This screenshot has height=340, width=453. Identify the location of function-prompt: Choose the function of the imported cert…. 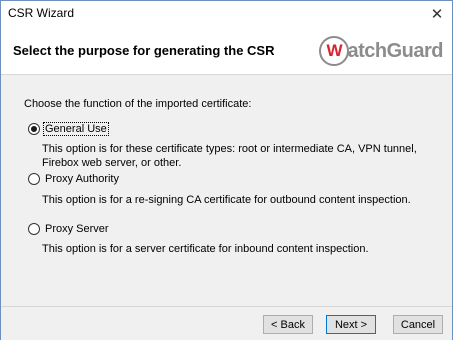
(138, 104).